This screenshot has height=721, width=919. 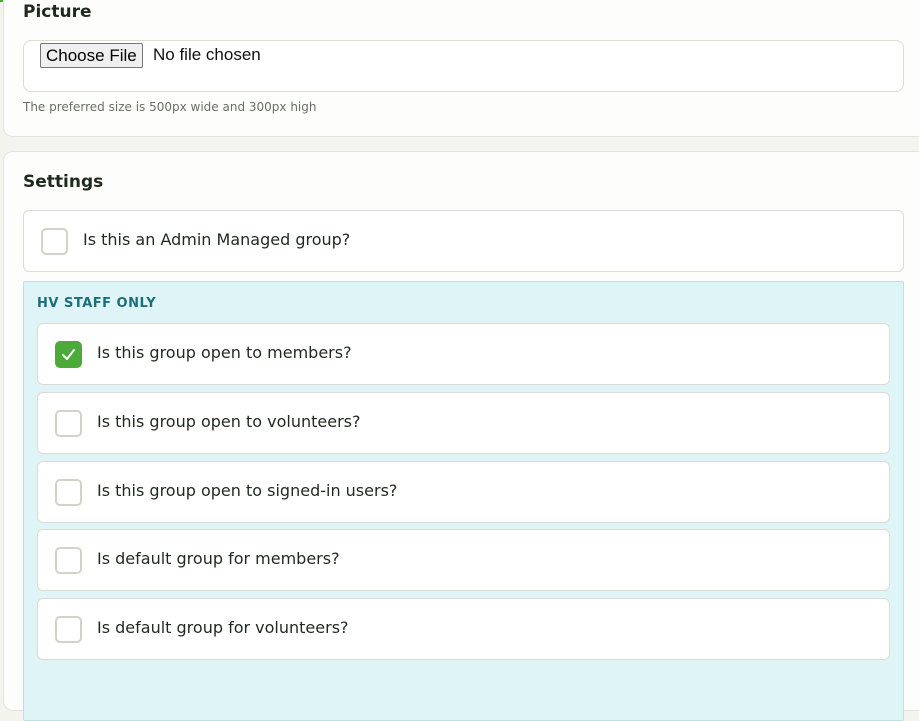 I want to click on default-for-volunteers-checkbox, so click(x=68, y=629).